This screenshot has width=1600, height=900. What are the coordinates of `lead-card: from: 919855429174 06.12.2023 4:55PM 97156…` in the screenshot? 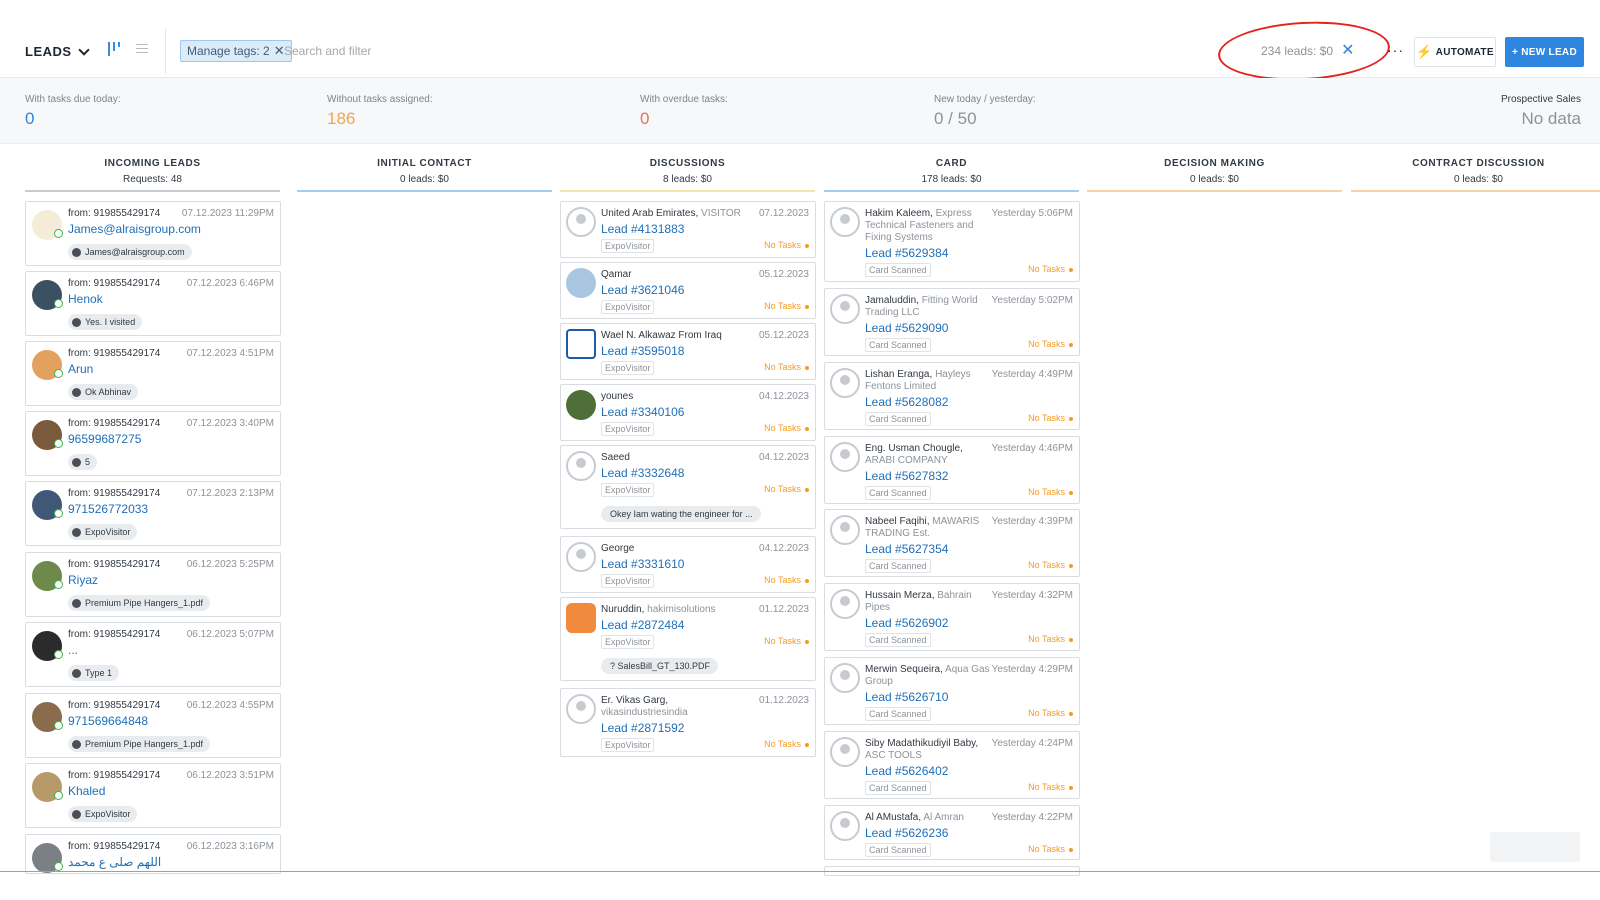 It's located at (153, 725).